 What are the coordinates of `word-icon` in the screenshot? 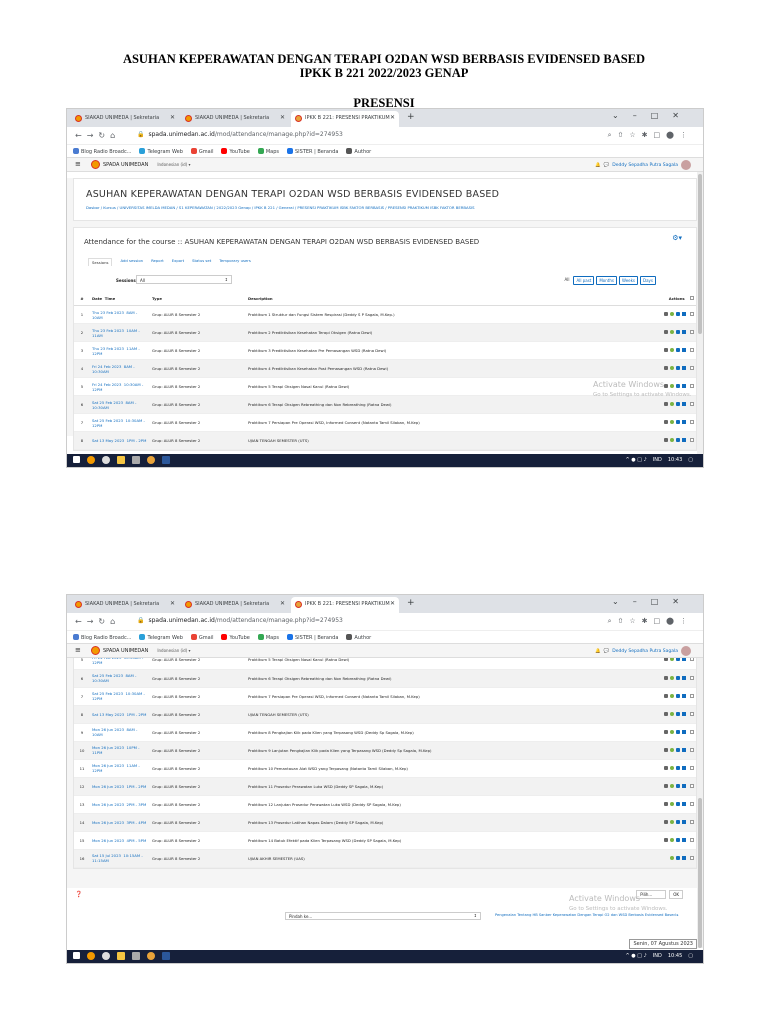 It's located at (166, 956).